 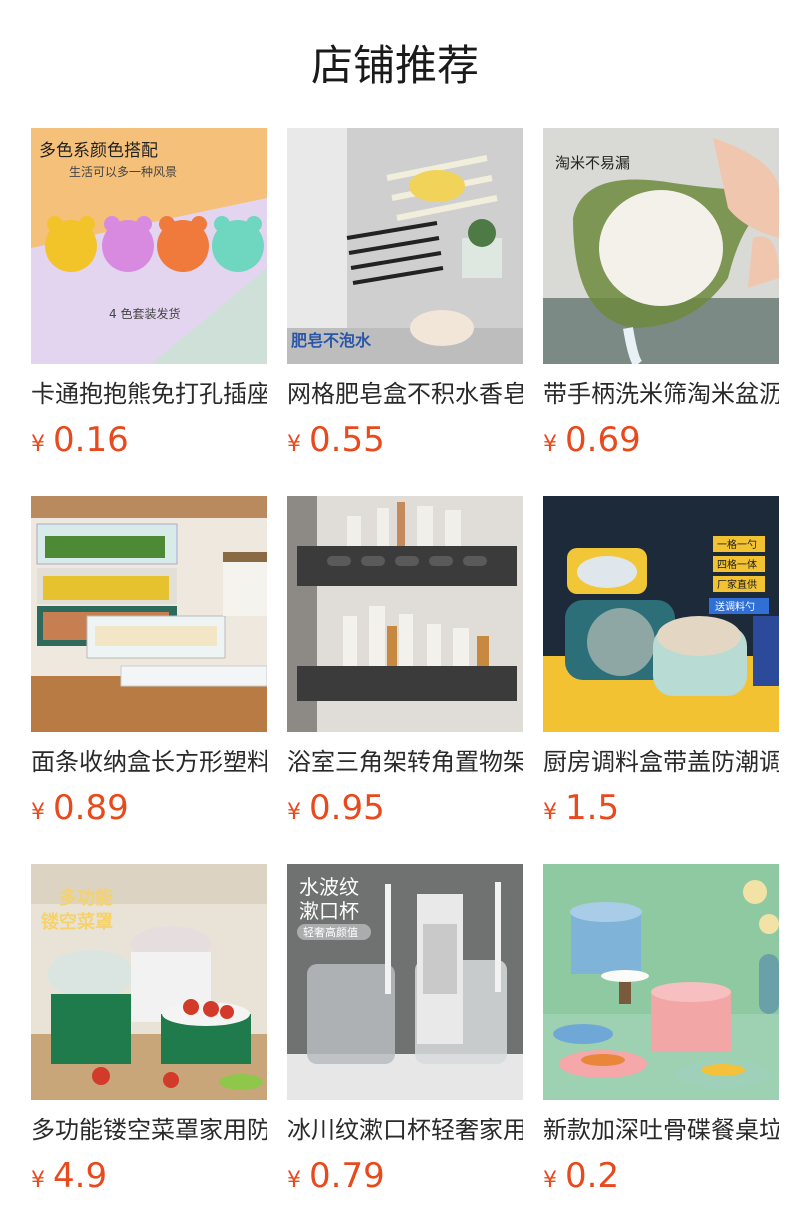 I want to click on product-image: 一格一勺 四格一体 厂家直供 送调料勺, so click(x=661, y=614).